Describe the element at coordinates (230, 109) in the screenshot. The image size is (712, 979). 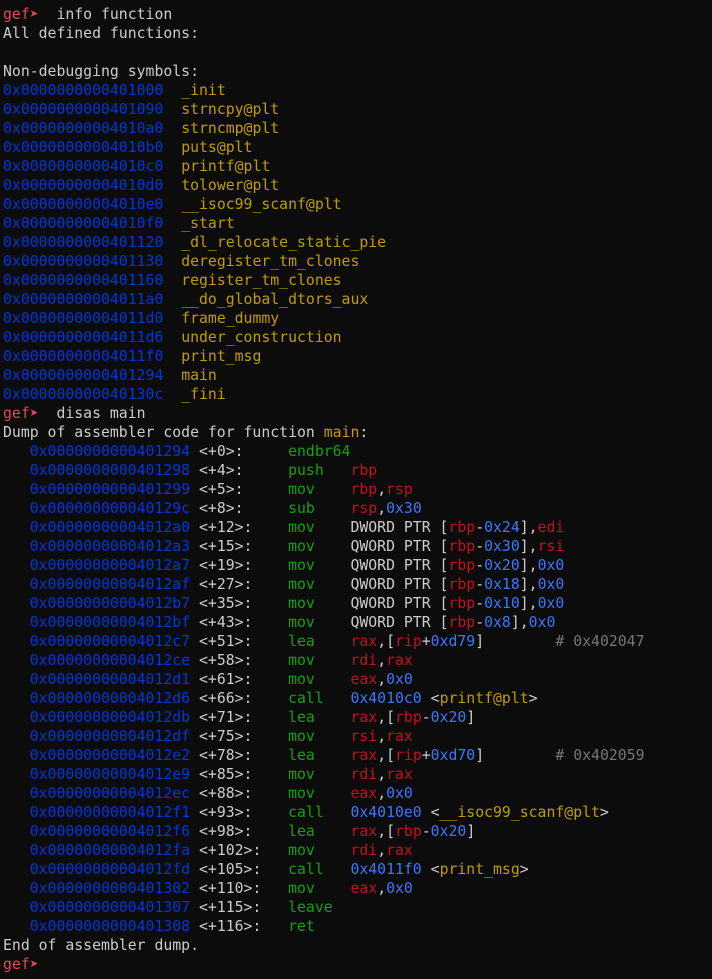
I see `symbol-name: strncpy@plt` at that location.